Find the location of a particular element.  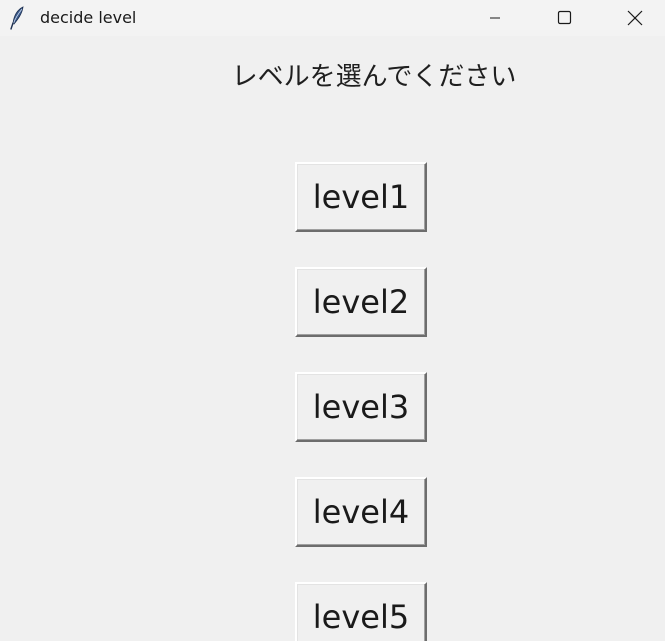

level2-button: level2 is located at coordinates (361, 302).